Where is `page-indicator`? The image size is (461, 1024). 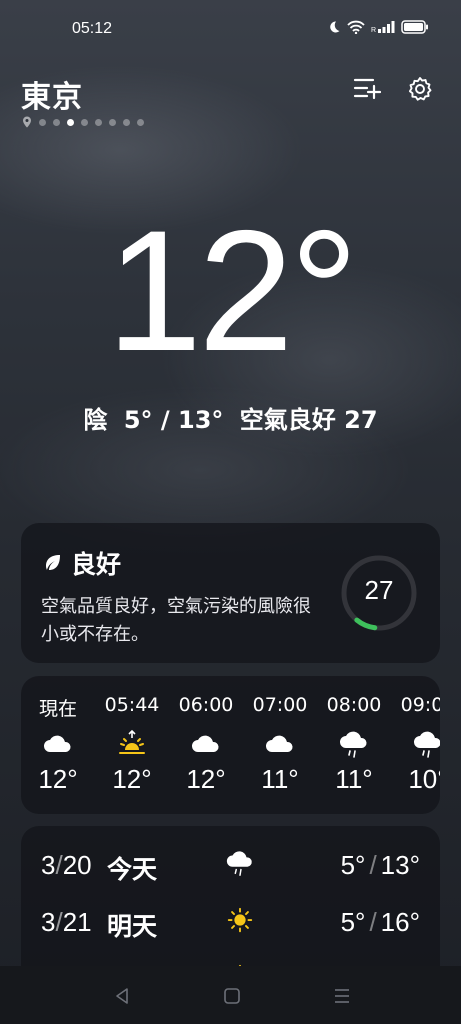
page-indicator is located at coordinates (83, 122).